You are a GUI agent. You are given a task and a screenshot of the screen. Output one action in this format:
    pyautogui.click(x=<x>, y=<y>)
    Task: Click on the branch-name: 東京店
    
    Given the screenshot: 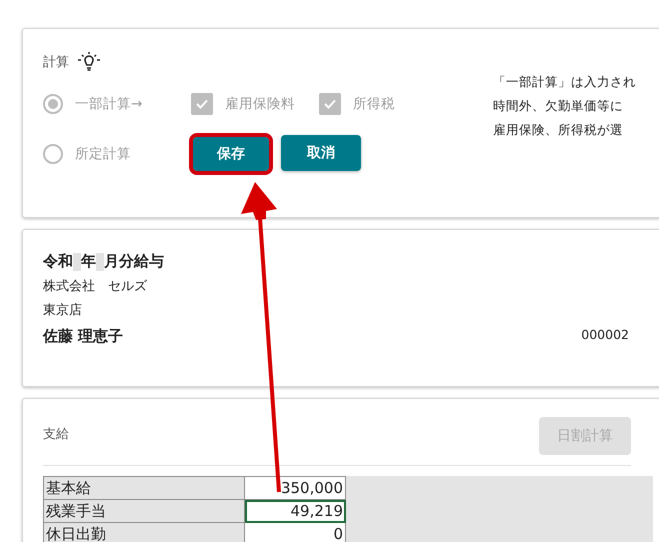 What is the action you would take?
    pyautogui.click(x=63, y=310)
    